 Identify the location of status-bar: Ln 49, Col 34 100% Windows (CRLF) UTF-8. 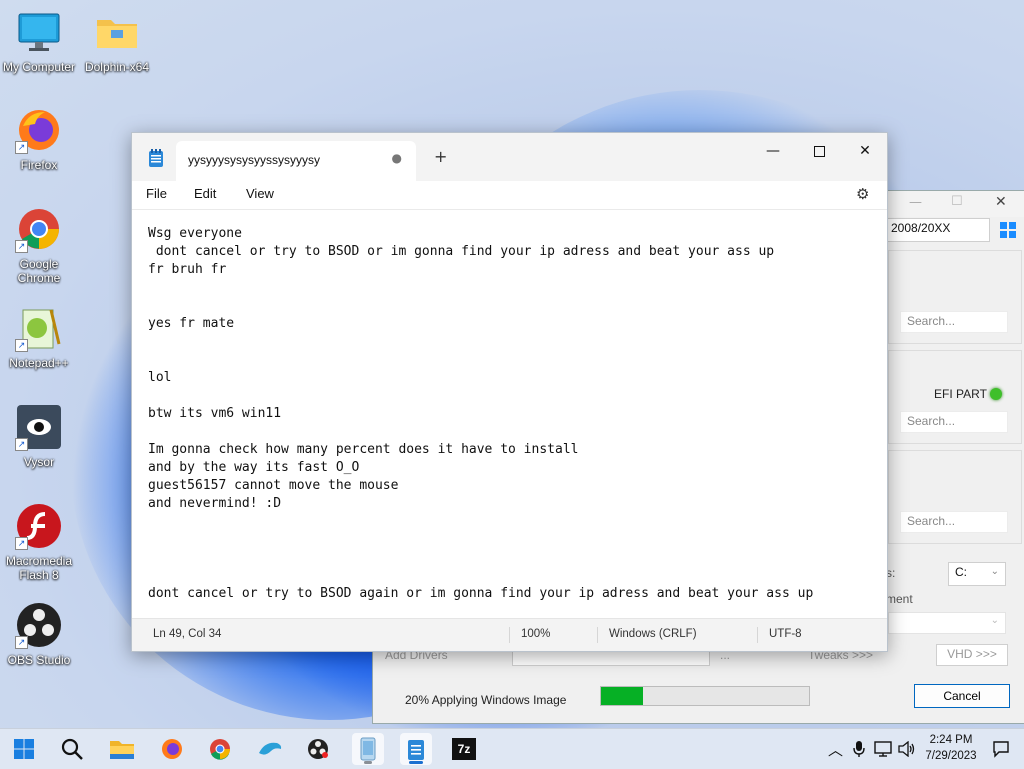
(509, 634).